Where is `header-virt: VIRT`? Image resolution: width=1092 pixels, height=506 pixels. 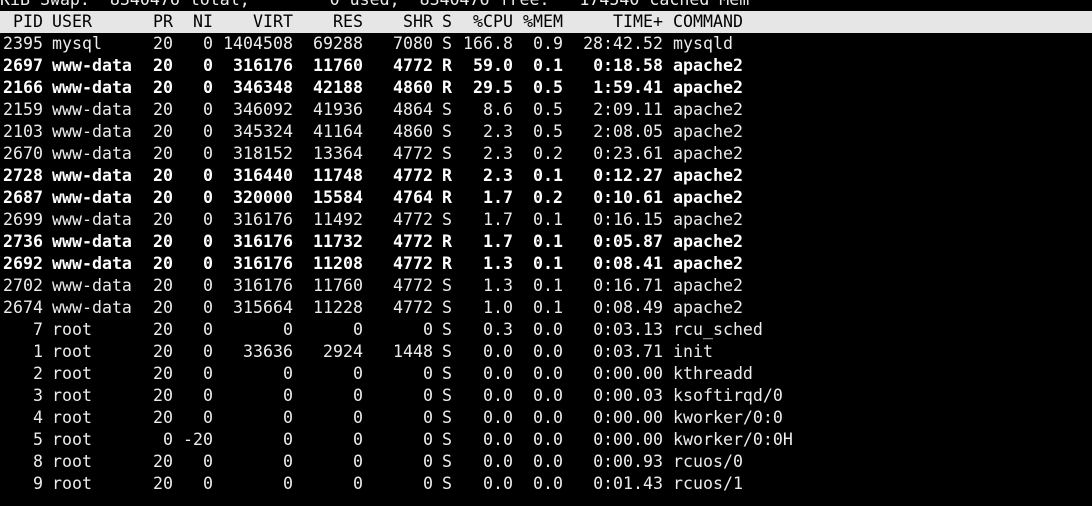
header-virt: VIRT is located at coordinates (273, 21).